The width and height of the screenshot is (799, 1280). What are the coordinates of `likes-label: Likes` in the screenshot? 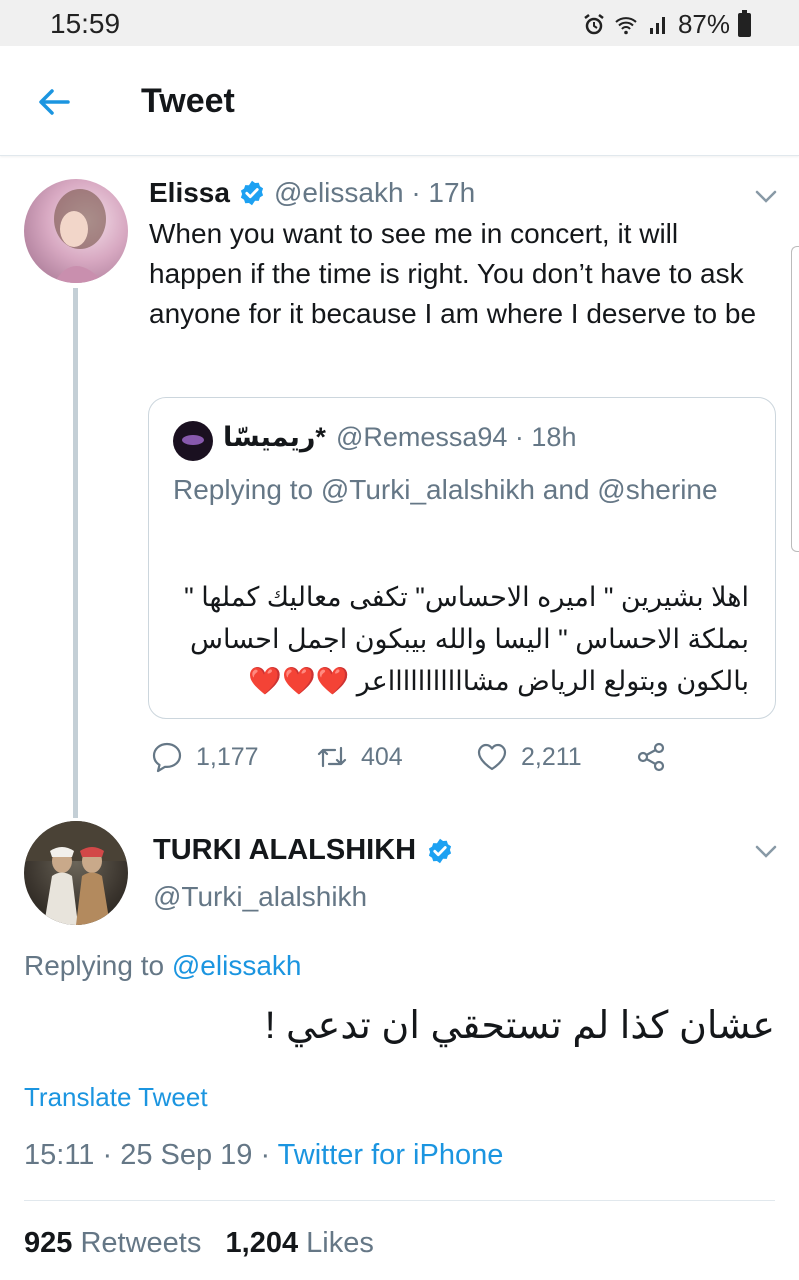 It's located at (336, 1243).